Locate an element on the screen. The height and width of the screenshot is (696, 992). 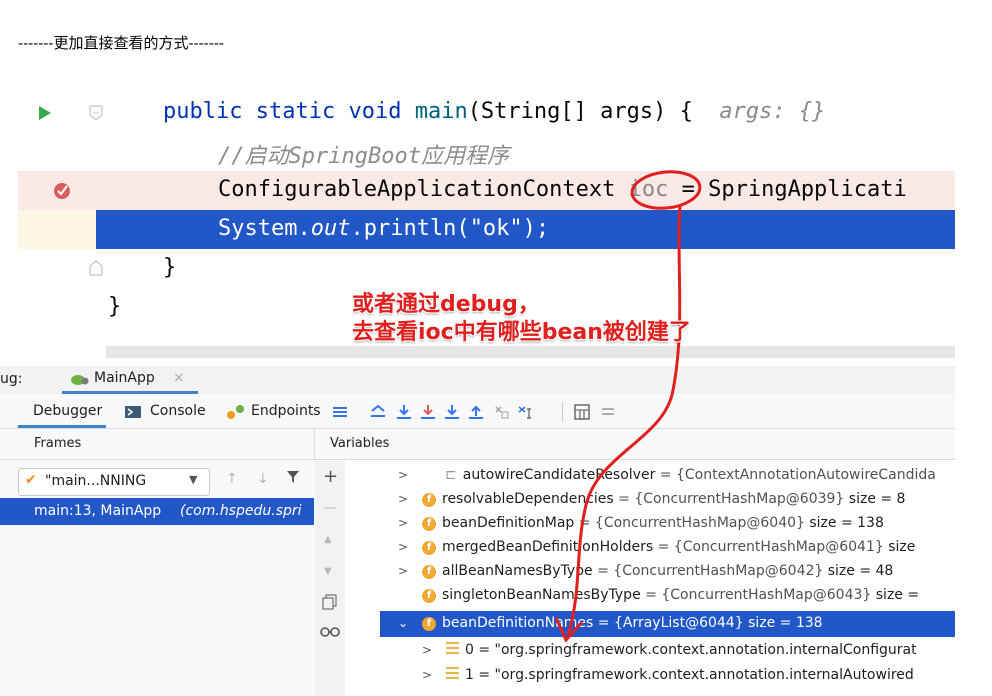
annotation-text-line2: 去查看ioc中有哪些bean被创建了 is located at coordinates (521, 332).